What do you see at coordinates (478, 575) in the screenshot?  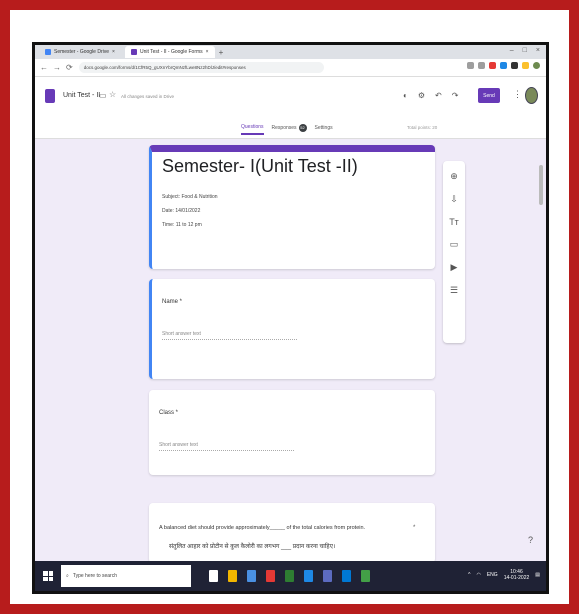 I see `wifi-icon: ◠` at bounding box center [478, 575].